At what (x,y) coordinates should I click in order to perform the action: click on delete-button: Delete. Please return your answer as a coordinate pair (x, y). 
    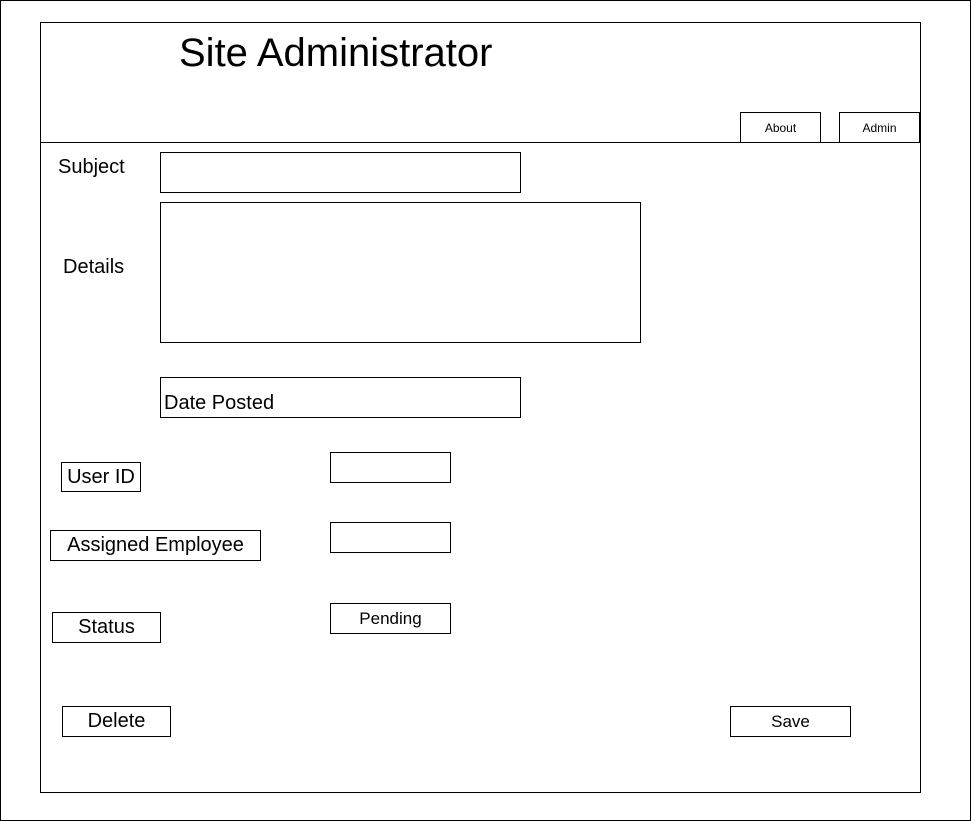
    Looking at the image, I should click on (116, 721).